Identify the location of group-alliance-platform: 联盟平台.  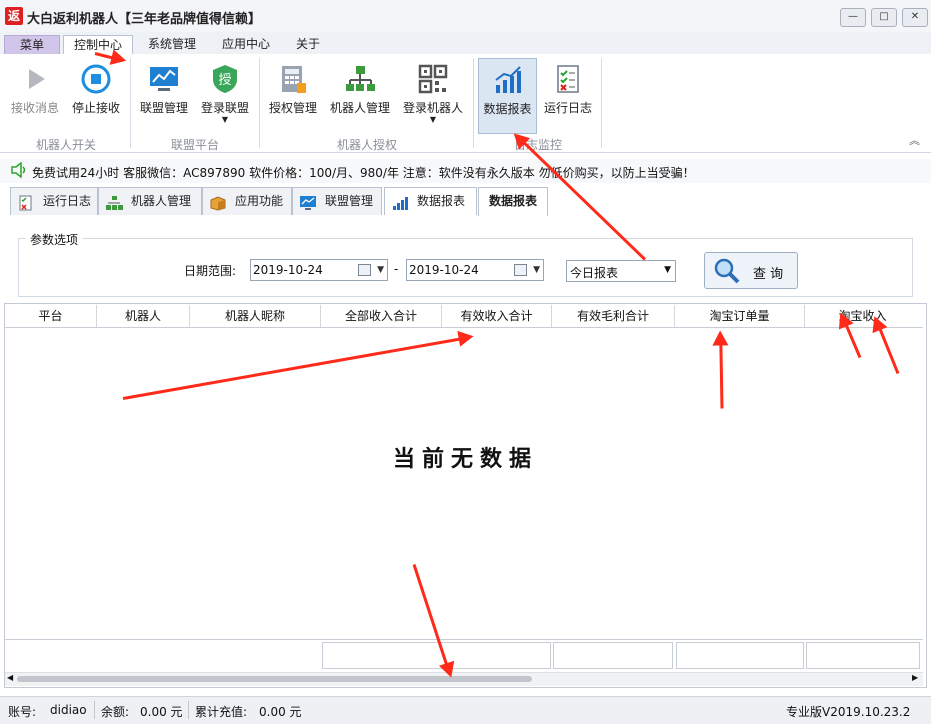
(194, 145).